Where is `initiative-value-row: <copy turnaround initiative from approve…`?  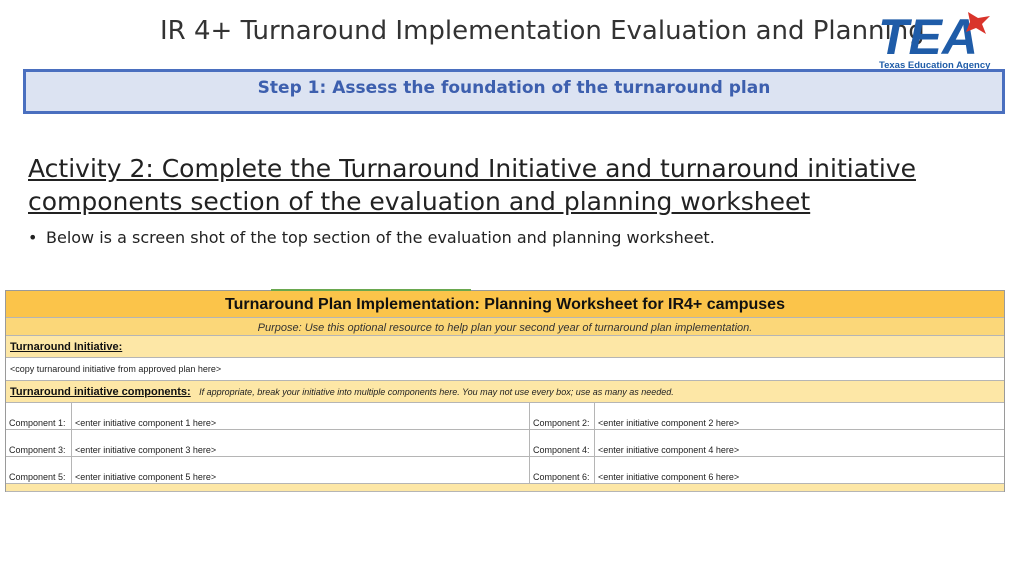 initiative-value-row: <copy turnaround initiative from approve… is located at coordinates (505, 369).